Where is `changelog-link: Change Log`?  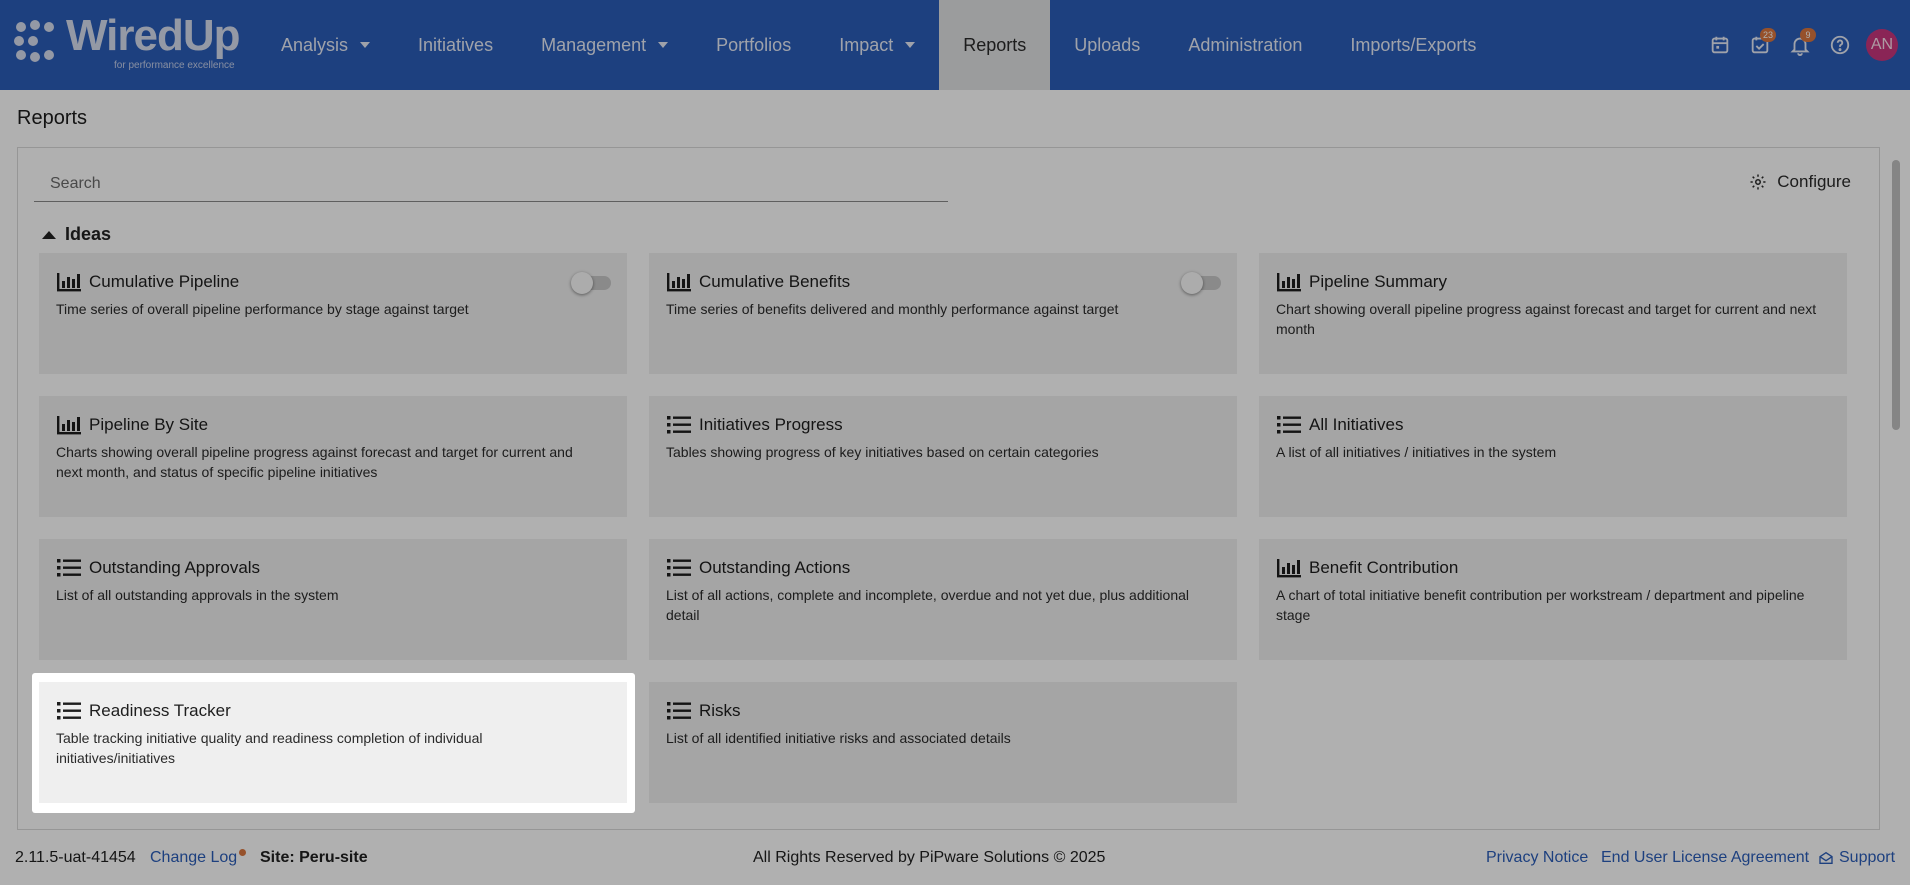
changelog-link: Change Log is located at coordinates (198, 857).